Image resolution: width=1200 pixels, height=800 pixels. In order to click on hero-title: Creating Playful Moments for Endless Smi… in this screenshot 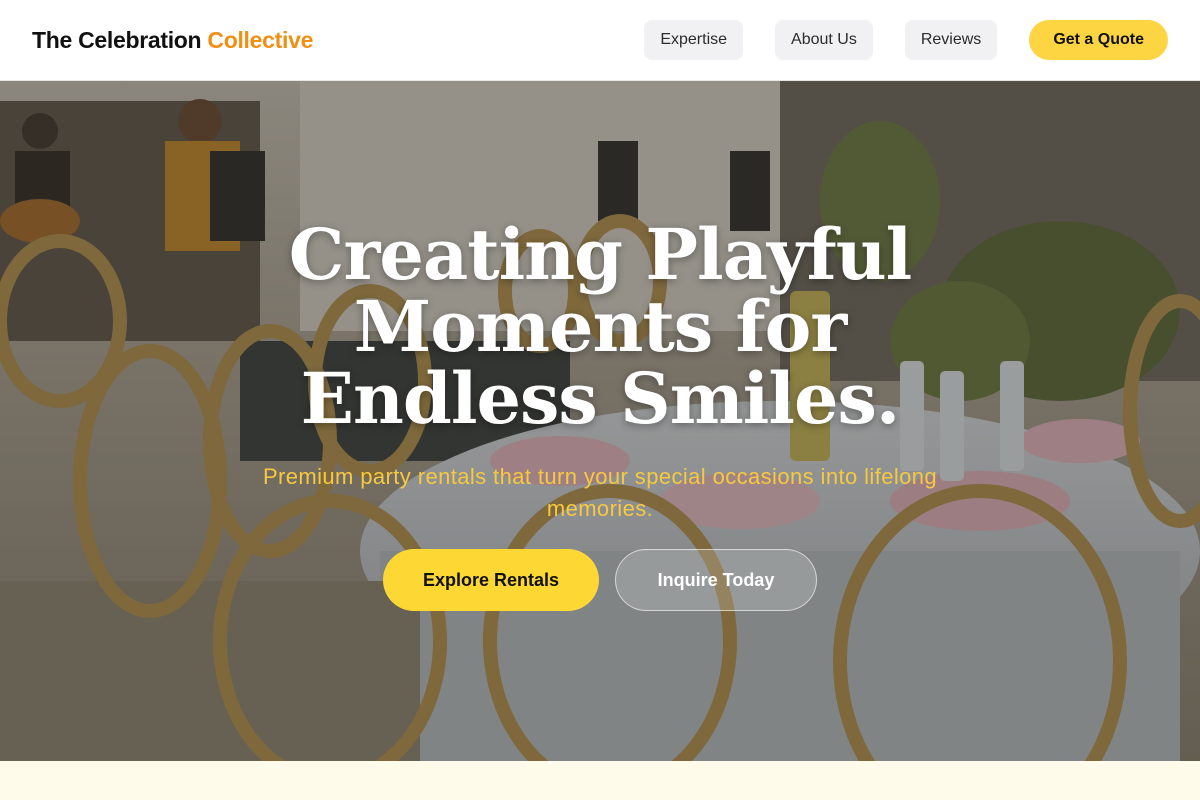, I will do `click(600, 326)`.